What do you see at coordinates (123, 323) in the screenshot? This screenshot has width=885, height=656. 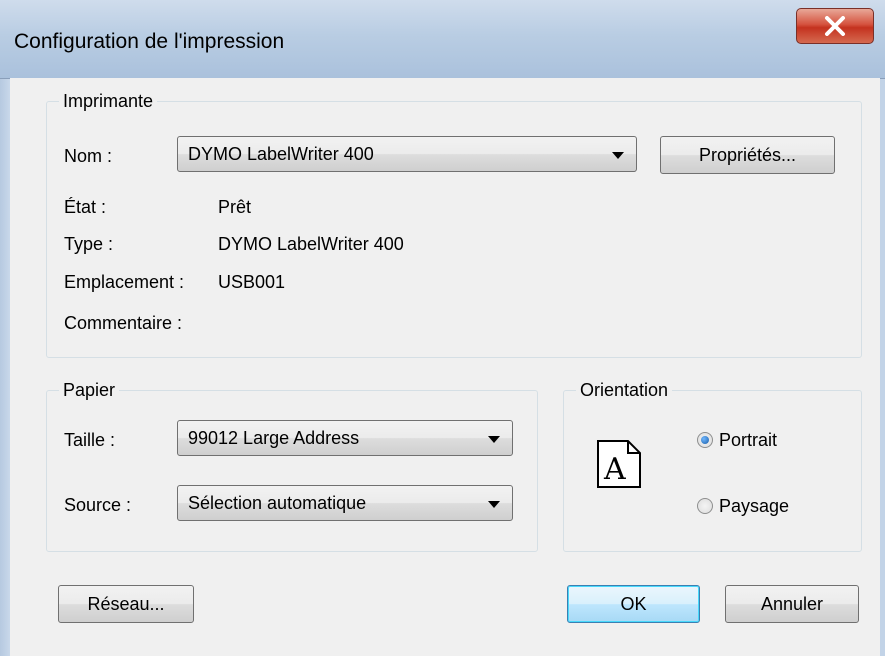 I see `comment-label: Commentaire :` at bounding box center [123, 323].